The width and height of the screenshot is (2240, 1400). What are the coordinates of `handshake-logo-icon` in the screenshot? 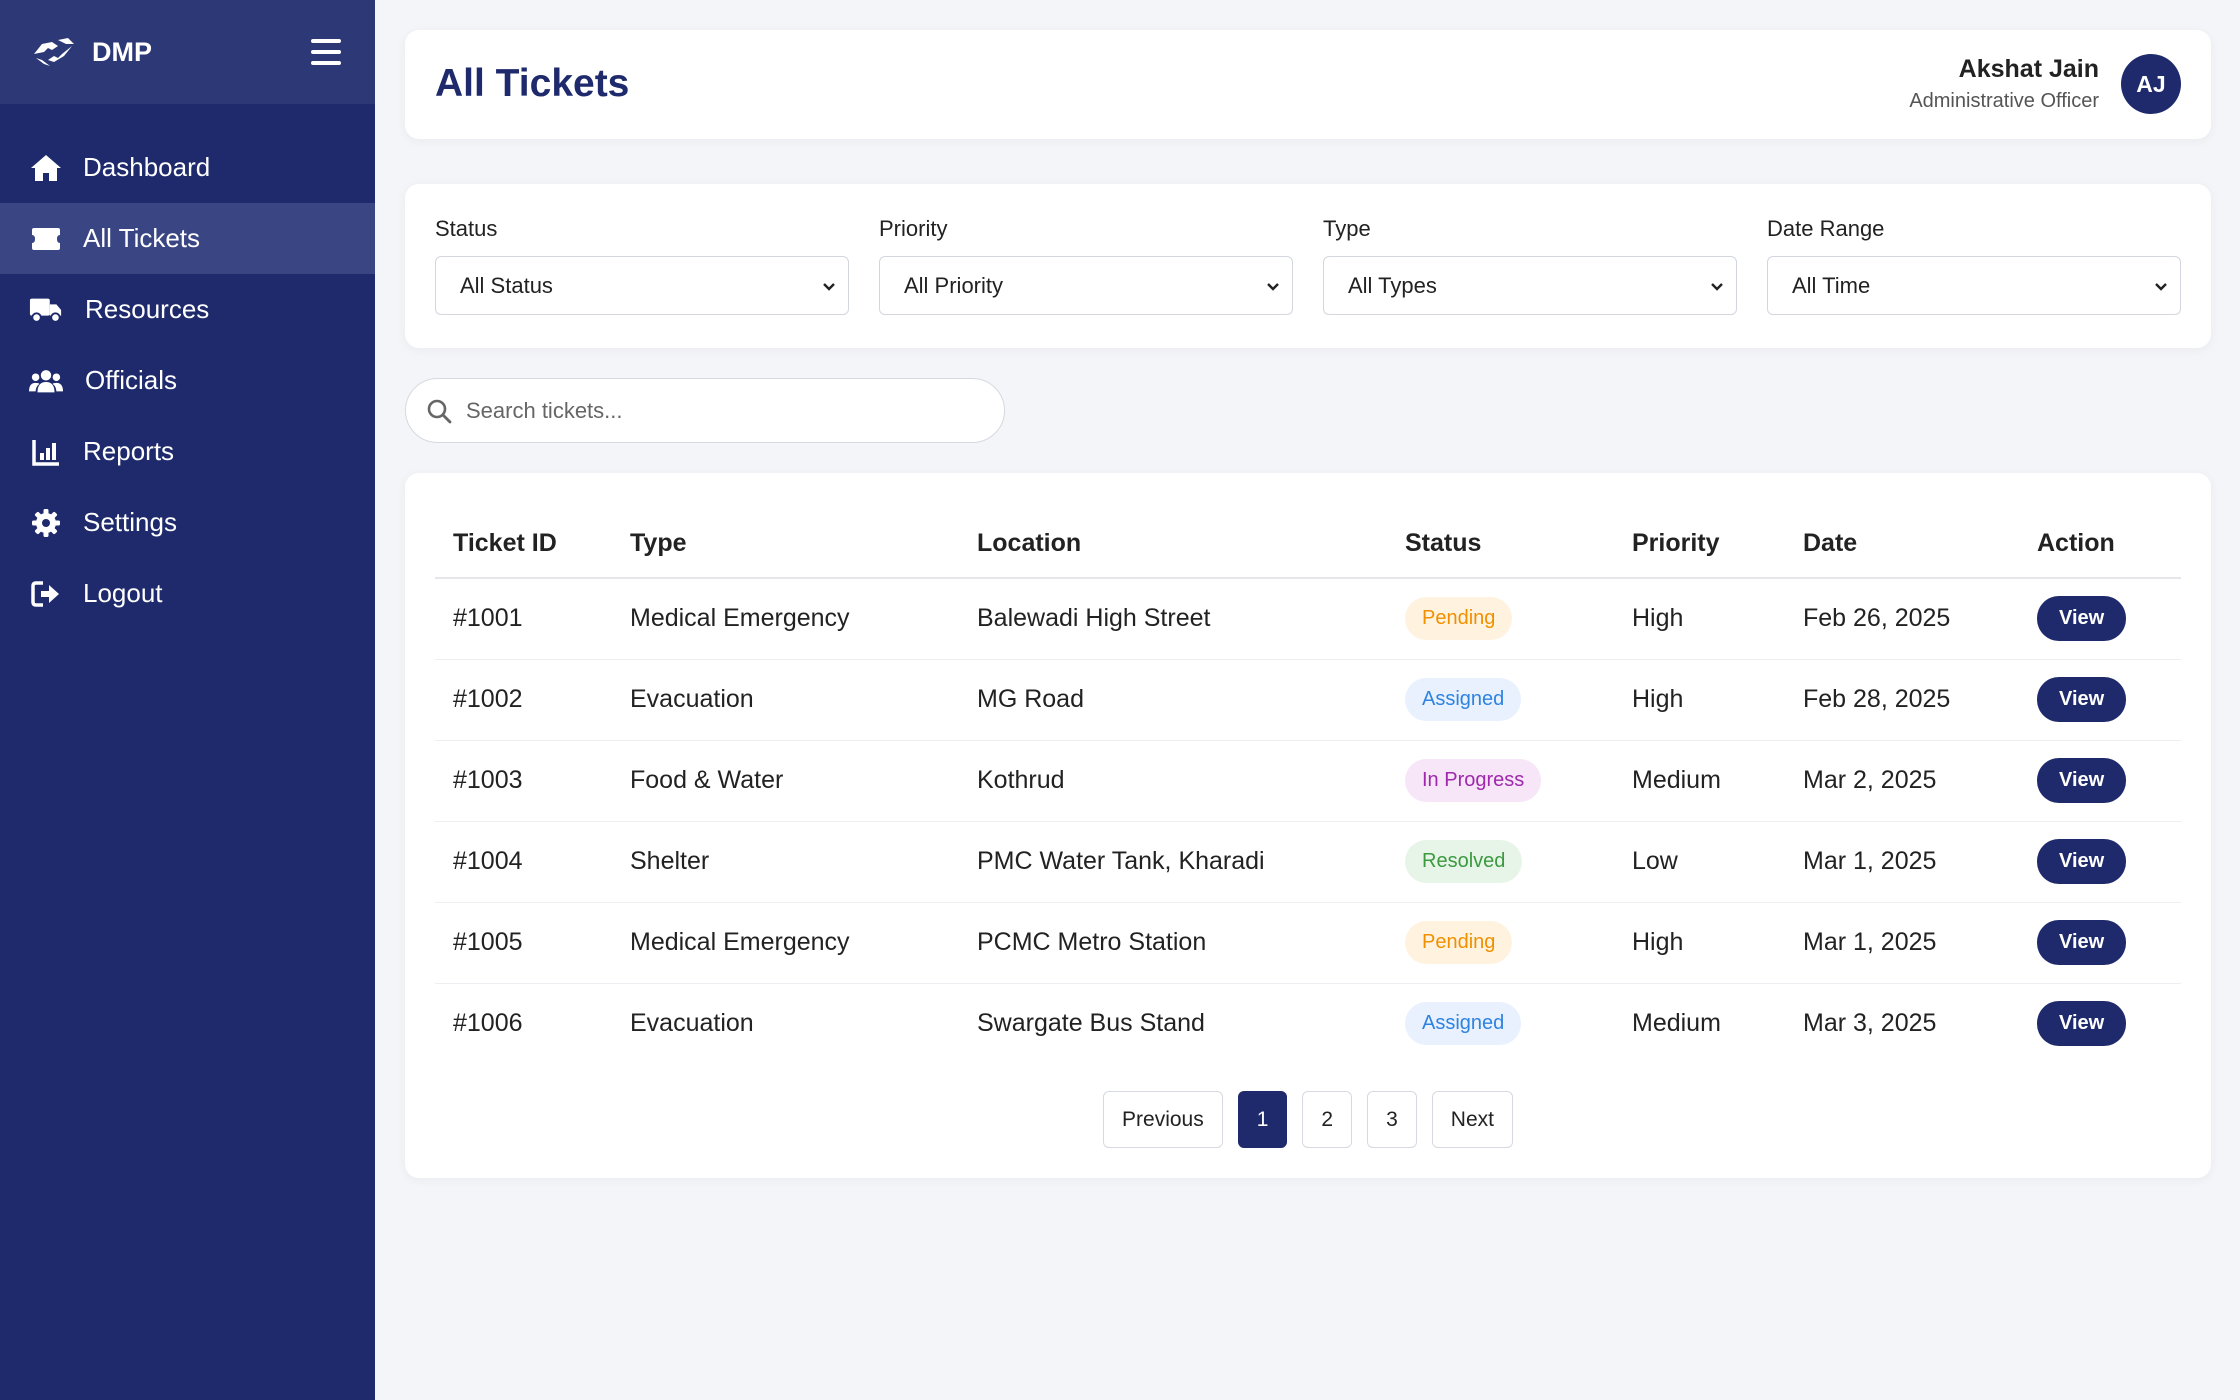 It's located at (54, 52).